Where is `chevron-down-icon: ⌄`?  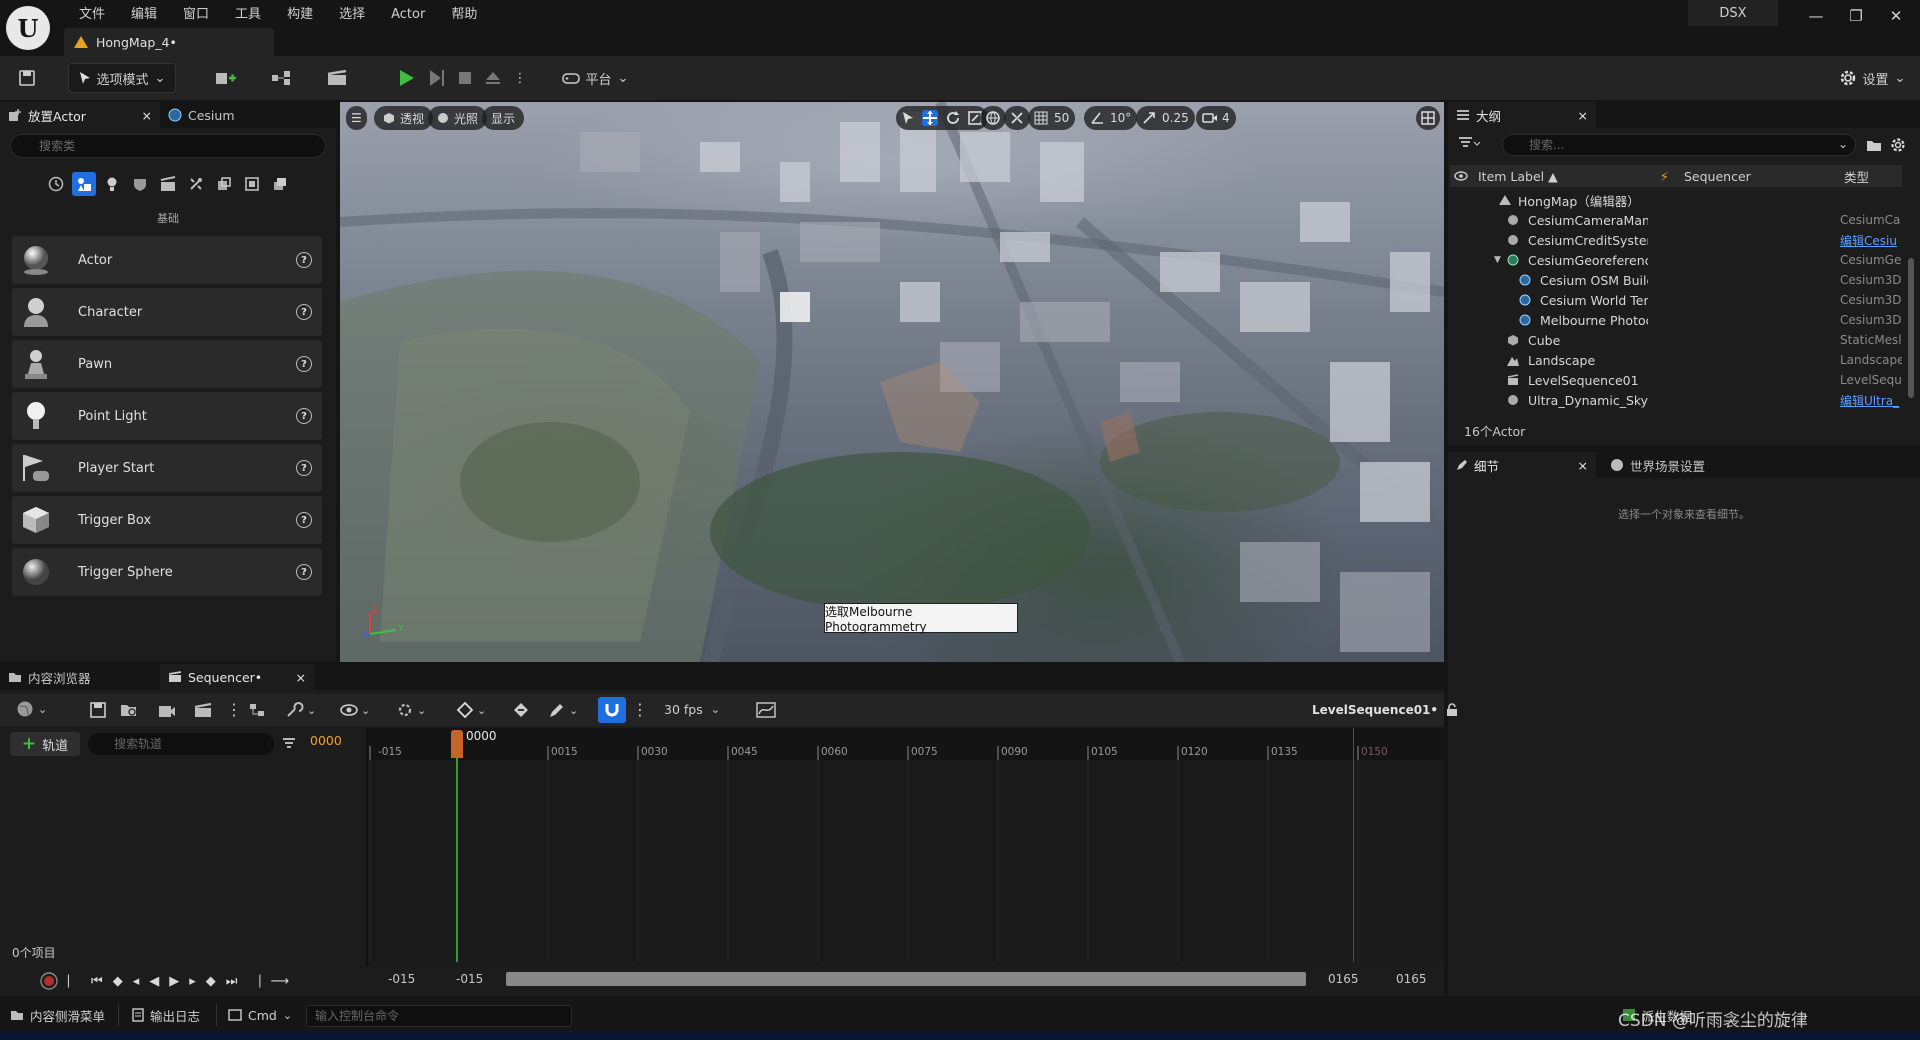
chevron-down-icon: ⌄ is located at coordinates (1843, 144).